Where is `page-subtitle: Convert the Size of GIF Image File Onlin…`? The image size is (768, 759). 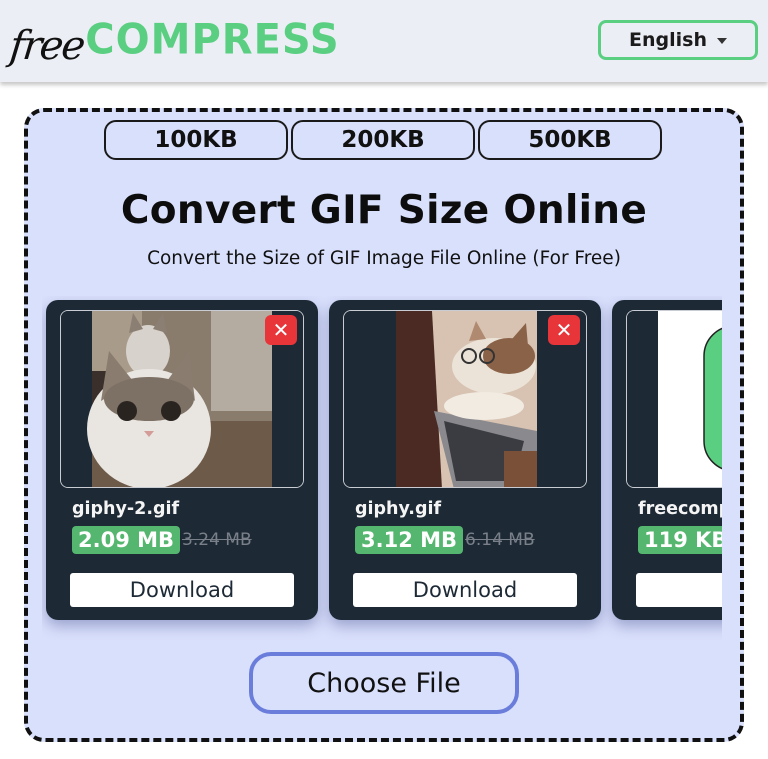 page-subtitle: Convert the Size of GIF Image File Onlin… is located at coordinates (384, 258).